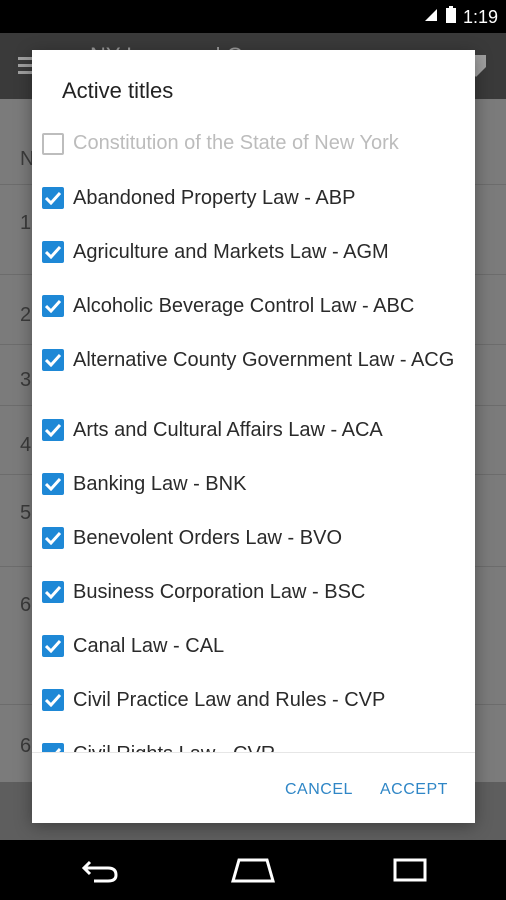 This screenshot has width=506, height=900. Describe the element at coordinates (118, 90) in the screenshot. I see `dialog-title: Active titles` at that location.